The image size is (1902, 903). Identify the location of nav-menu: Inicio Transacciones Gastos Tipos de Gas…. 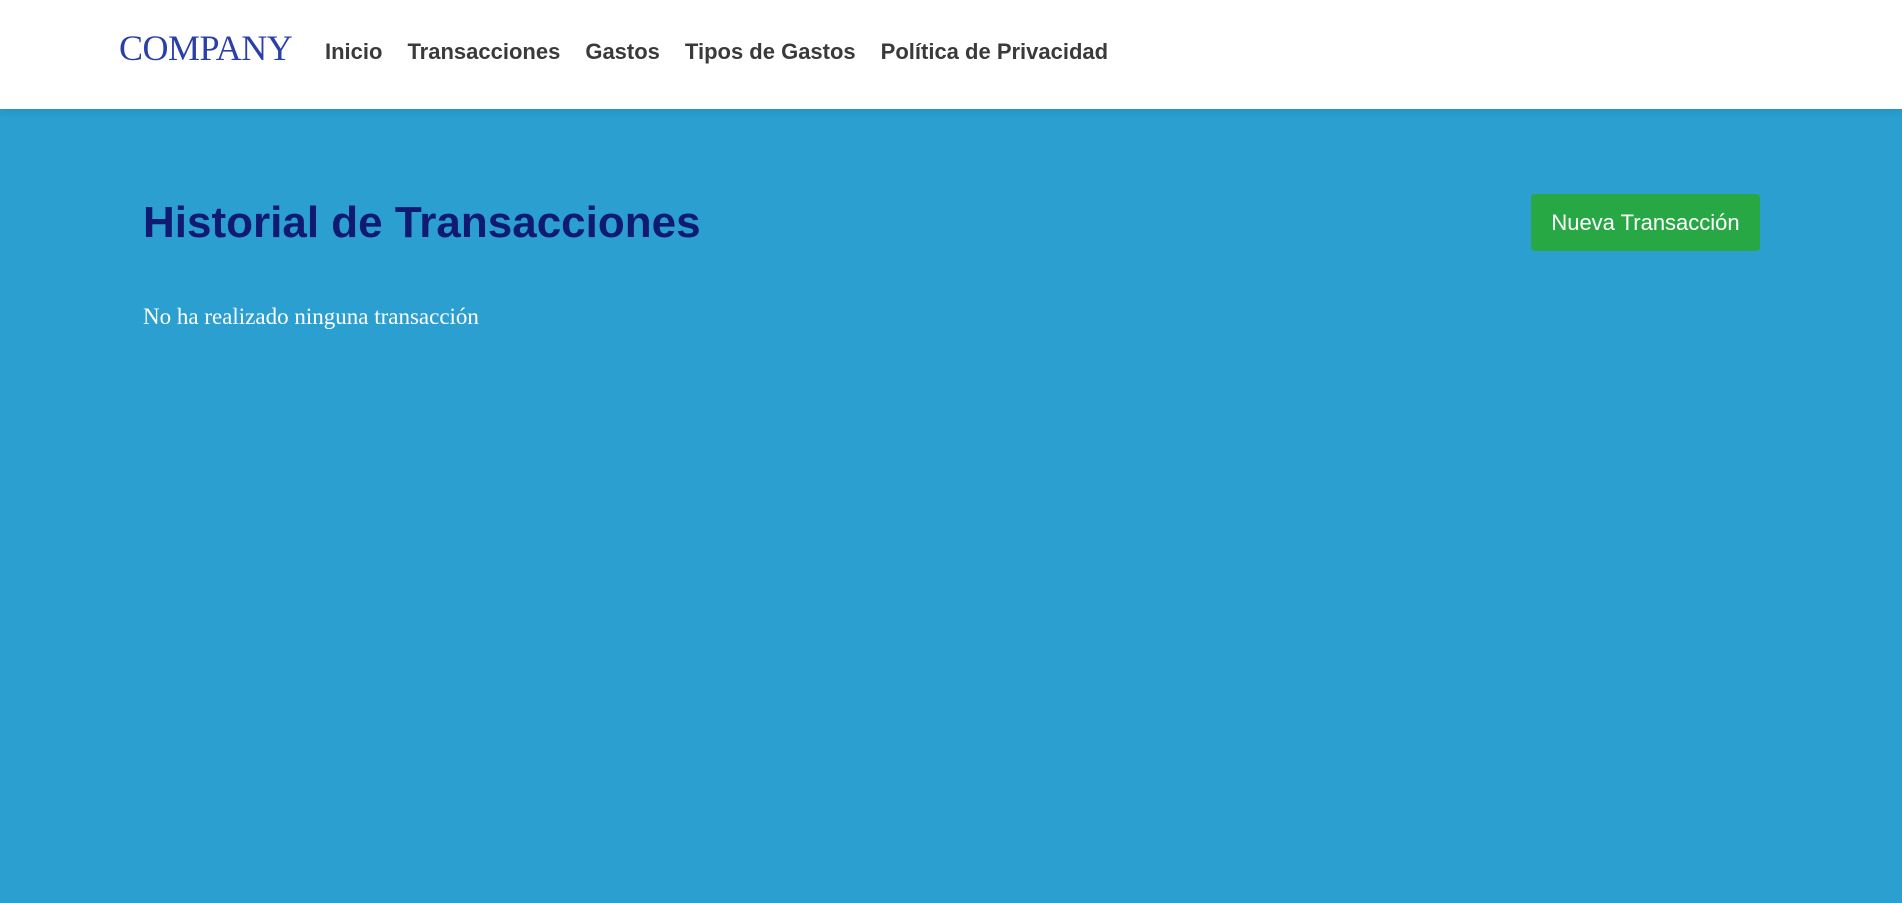
(729, 52).